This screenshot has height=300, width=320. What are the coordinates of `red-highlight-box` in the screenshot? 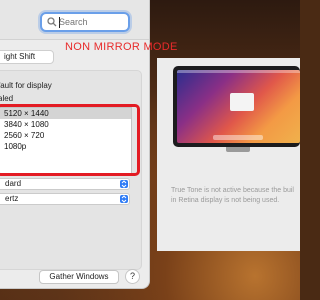 It's located at (70, 140).